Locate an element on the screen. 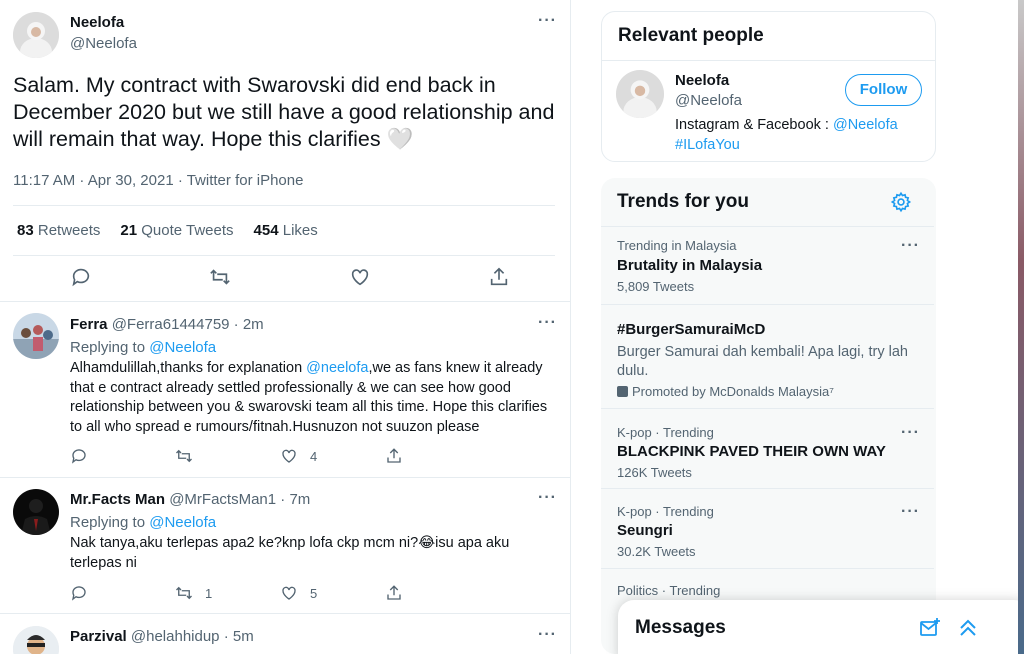 The width and height of the screenshot is (1024, 654). person-handle: @Neelofa is located at coordinates (708, 100).